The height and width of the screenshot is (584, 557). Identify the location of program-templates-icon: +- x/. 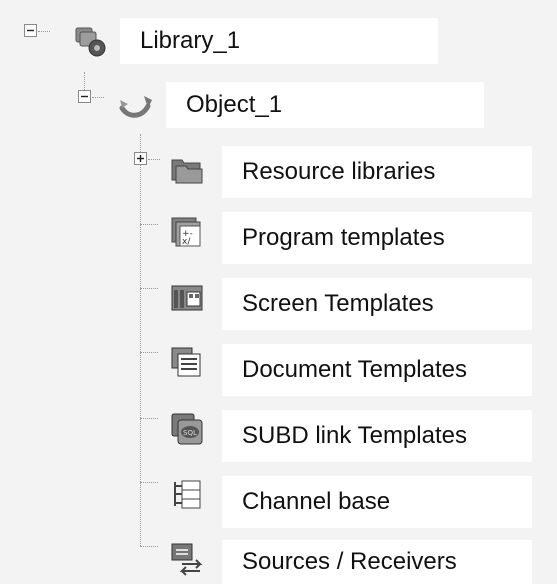
(186, 232).